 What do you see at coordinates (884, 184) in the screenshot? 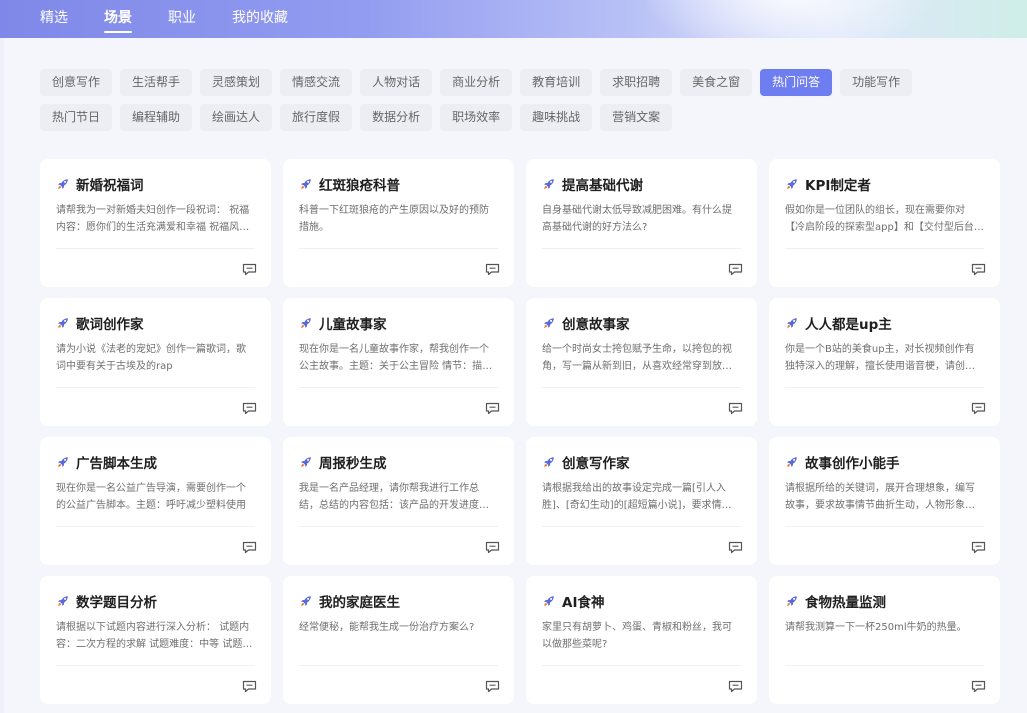
I see `card-title-row: KPI制定者` at bounding box center [884, 184].